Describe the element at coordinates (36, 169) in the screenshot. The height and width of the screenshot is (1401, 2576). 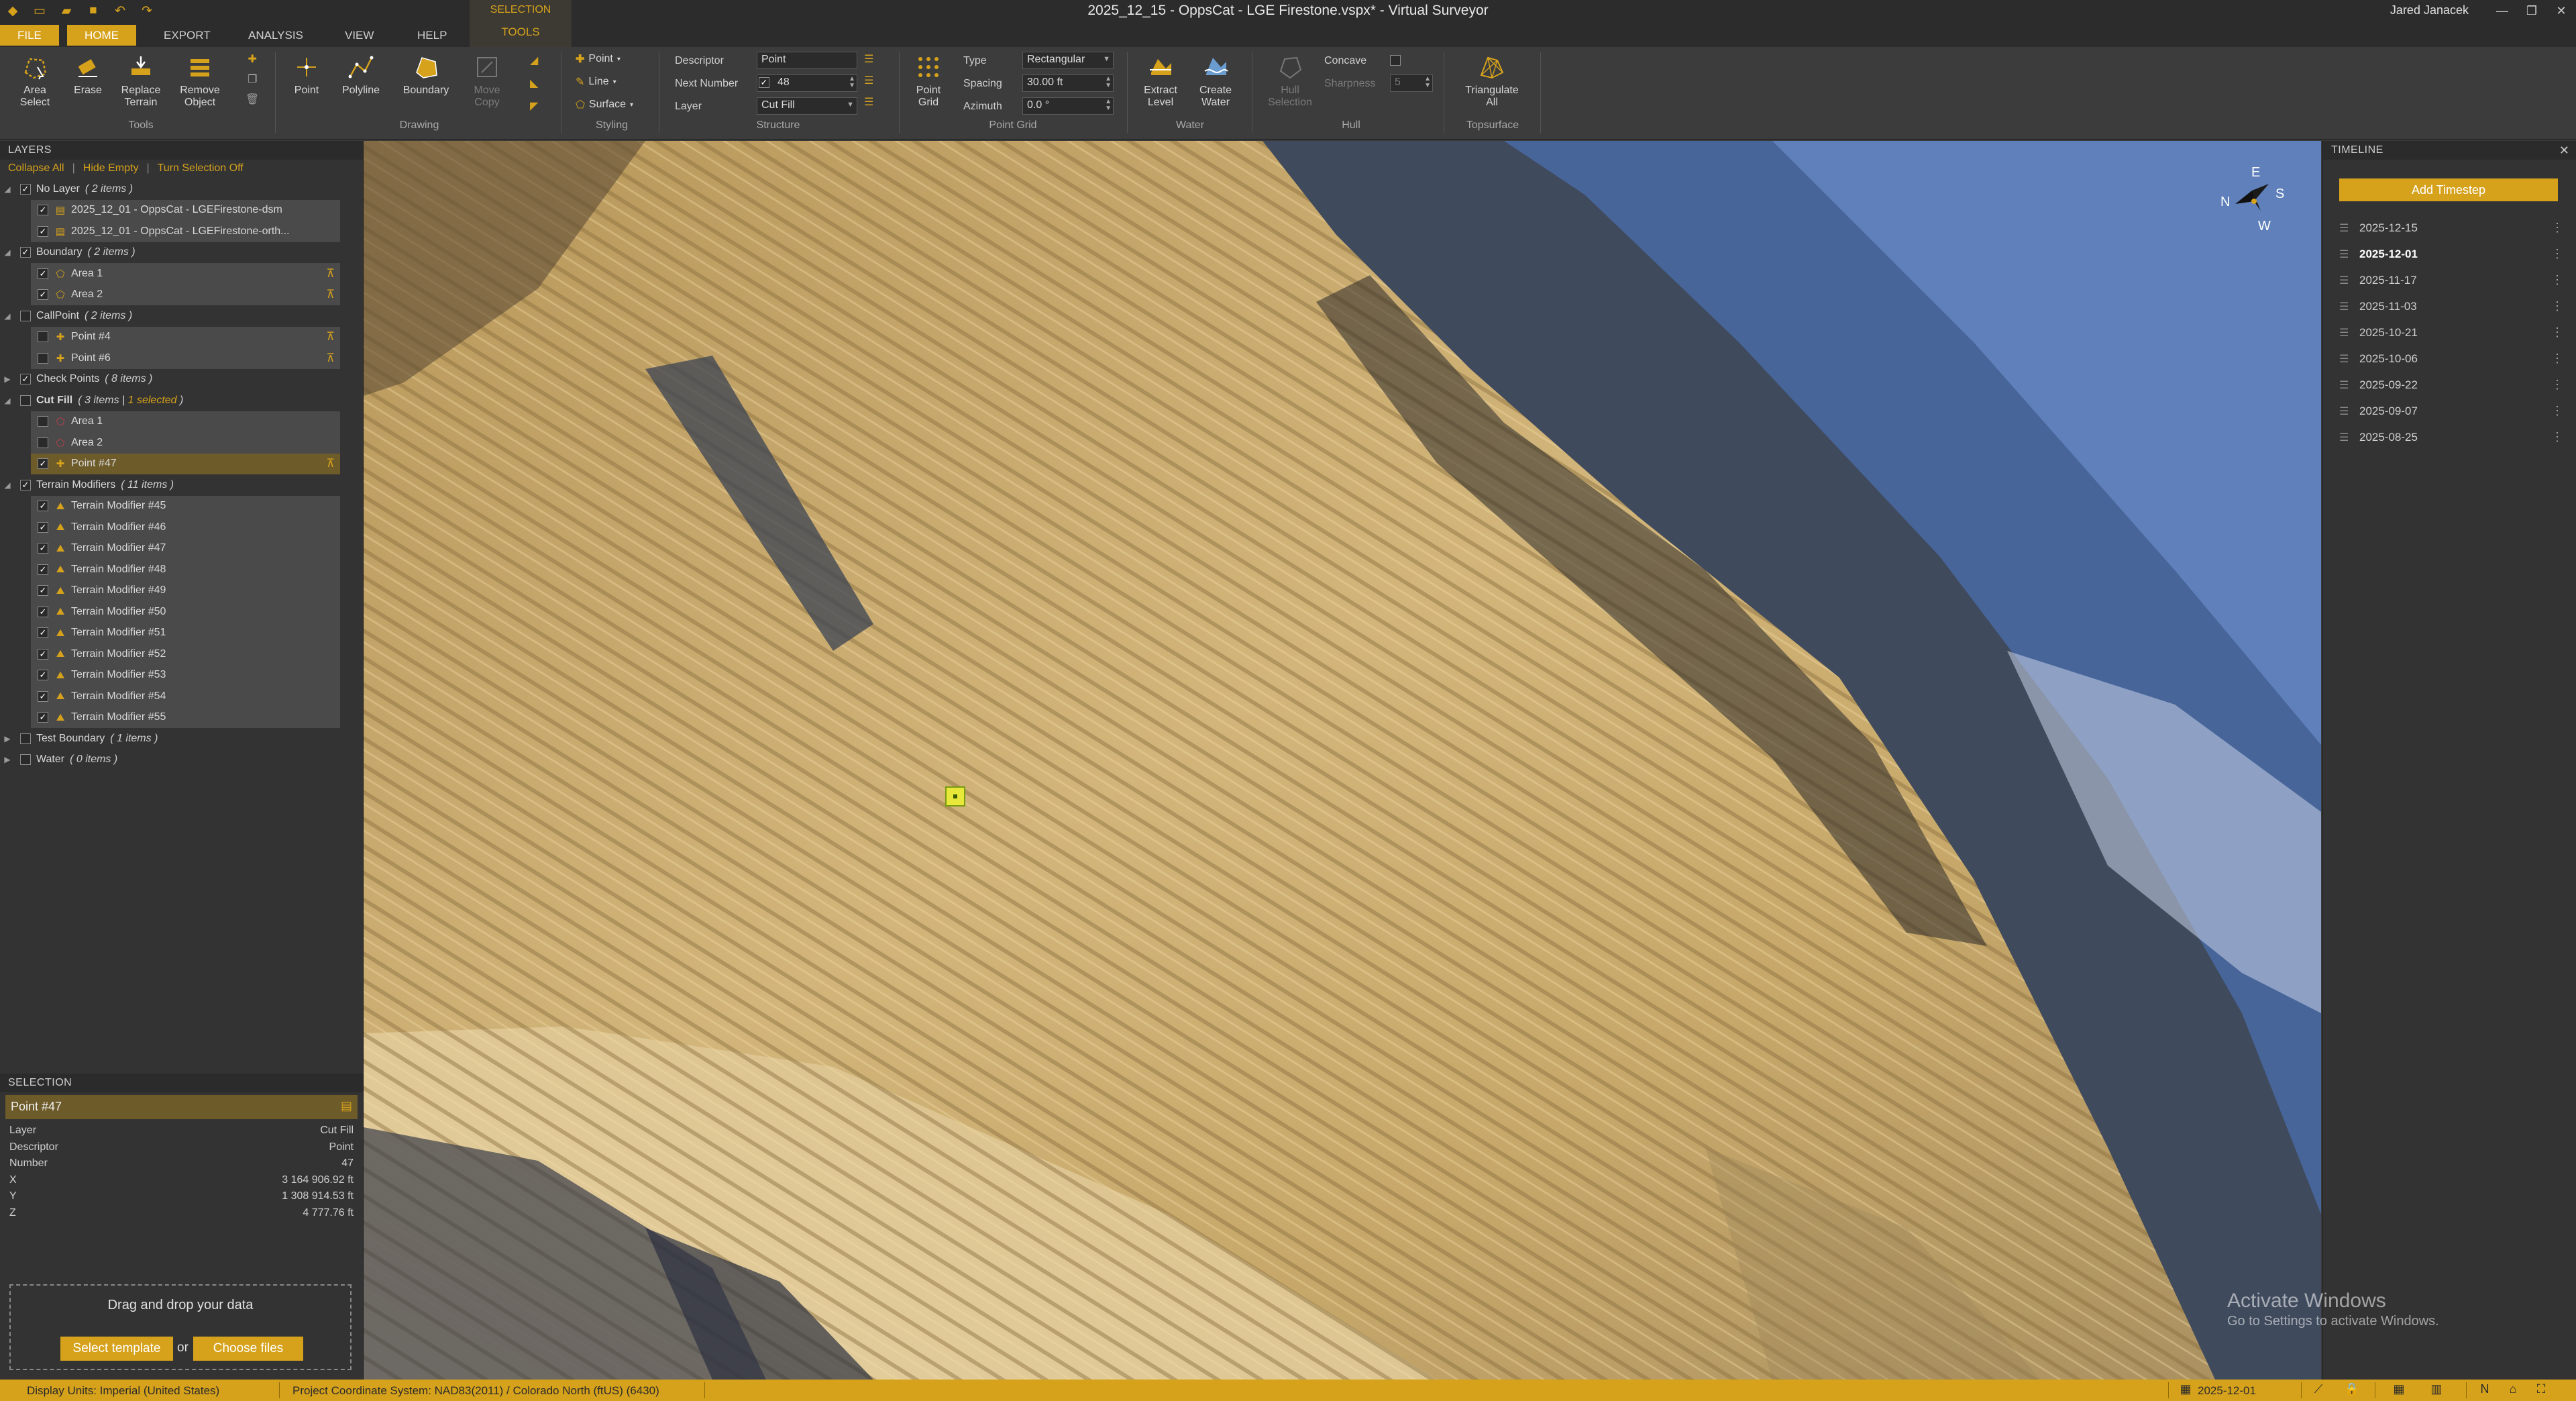
I see `collapse-all-link: Collapse All` at that location.